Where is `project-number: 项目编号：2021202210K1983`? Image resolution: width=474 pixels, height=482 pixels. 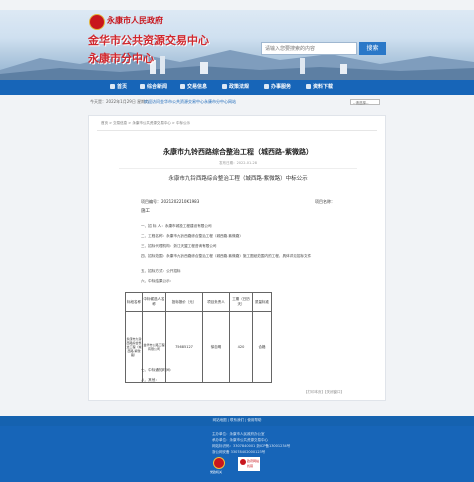
project-number: 项目编号：2021202210K1983 is located at coordinates (170, 201).